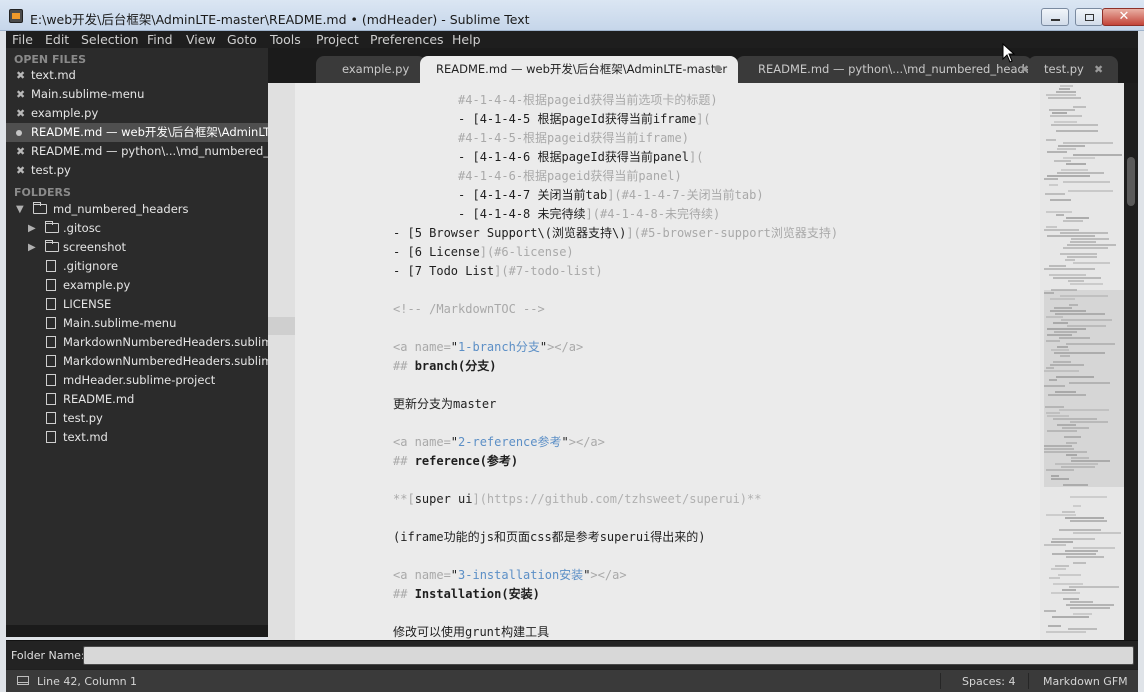  Describe the element at coordinates (483, 252) in the screenshot. I see `code-line: - [6 License](#6-license)` at that location.